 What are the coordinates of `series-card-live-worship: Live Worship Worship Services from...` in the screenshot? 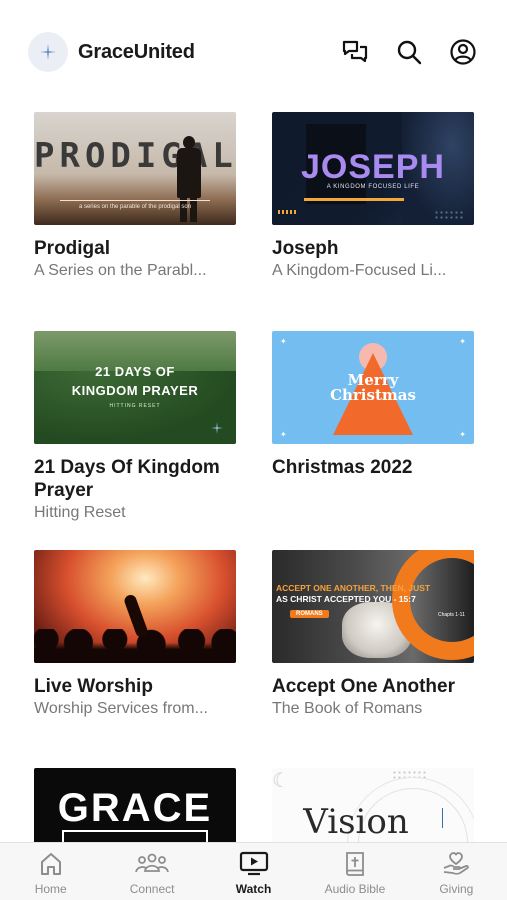 It's located at (135, 634).